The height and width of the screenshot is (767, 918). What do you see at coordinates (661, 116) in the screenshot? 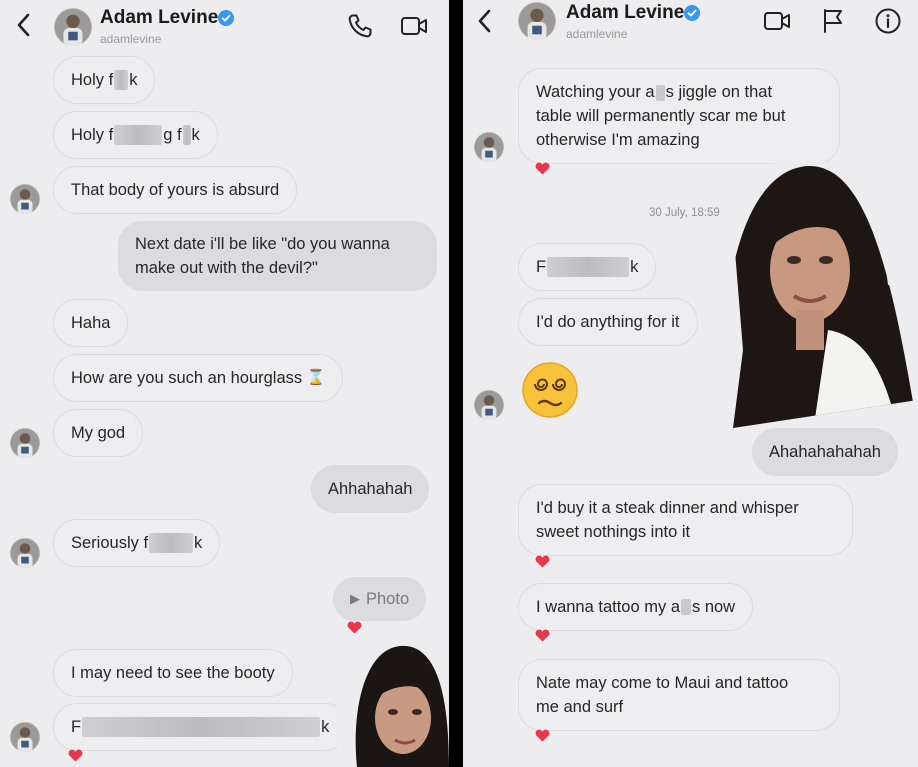
I see `message-text: table will permanently scar me but` at bounding box center [661, 116].